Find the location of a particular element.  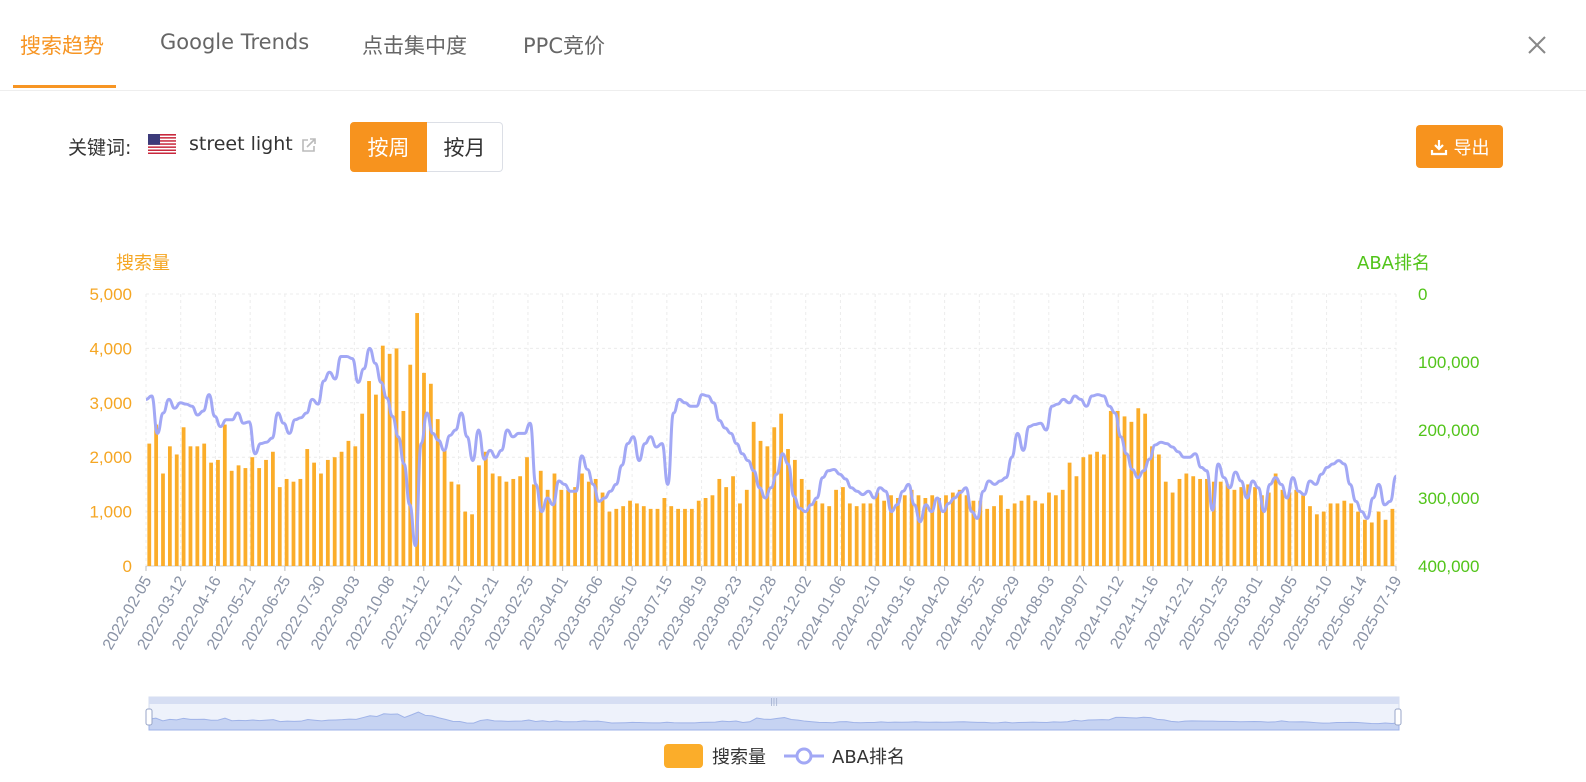

zoom-grip-icon: ||| is located at coordinates (774, 701).